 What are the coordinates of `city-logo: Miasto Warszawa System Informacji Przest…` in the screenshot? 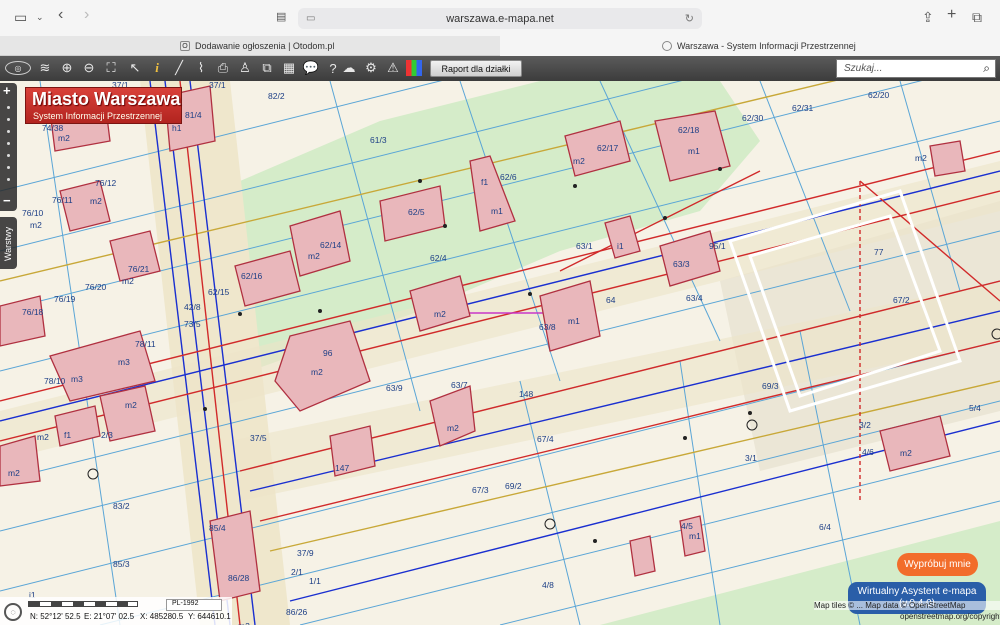 It's located at (103, 105).